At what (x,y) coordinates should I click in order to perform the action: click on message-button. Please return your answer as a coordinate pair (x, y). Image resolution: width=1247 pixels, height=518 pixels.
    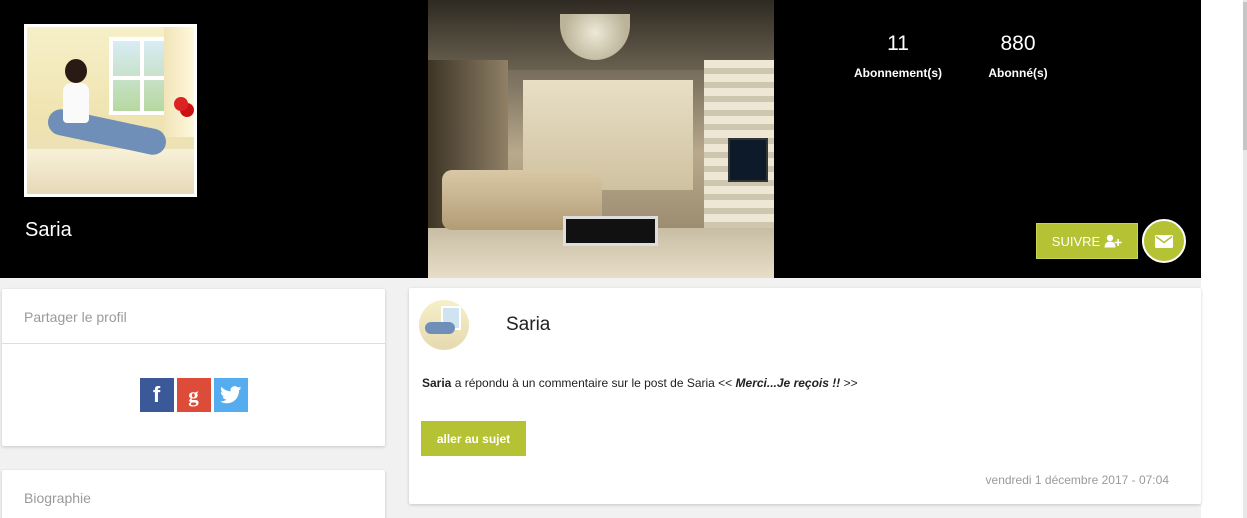
    Looking at the image, I should click on (1164, 241).